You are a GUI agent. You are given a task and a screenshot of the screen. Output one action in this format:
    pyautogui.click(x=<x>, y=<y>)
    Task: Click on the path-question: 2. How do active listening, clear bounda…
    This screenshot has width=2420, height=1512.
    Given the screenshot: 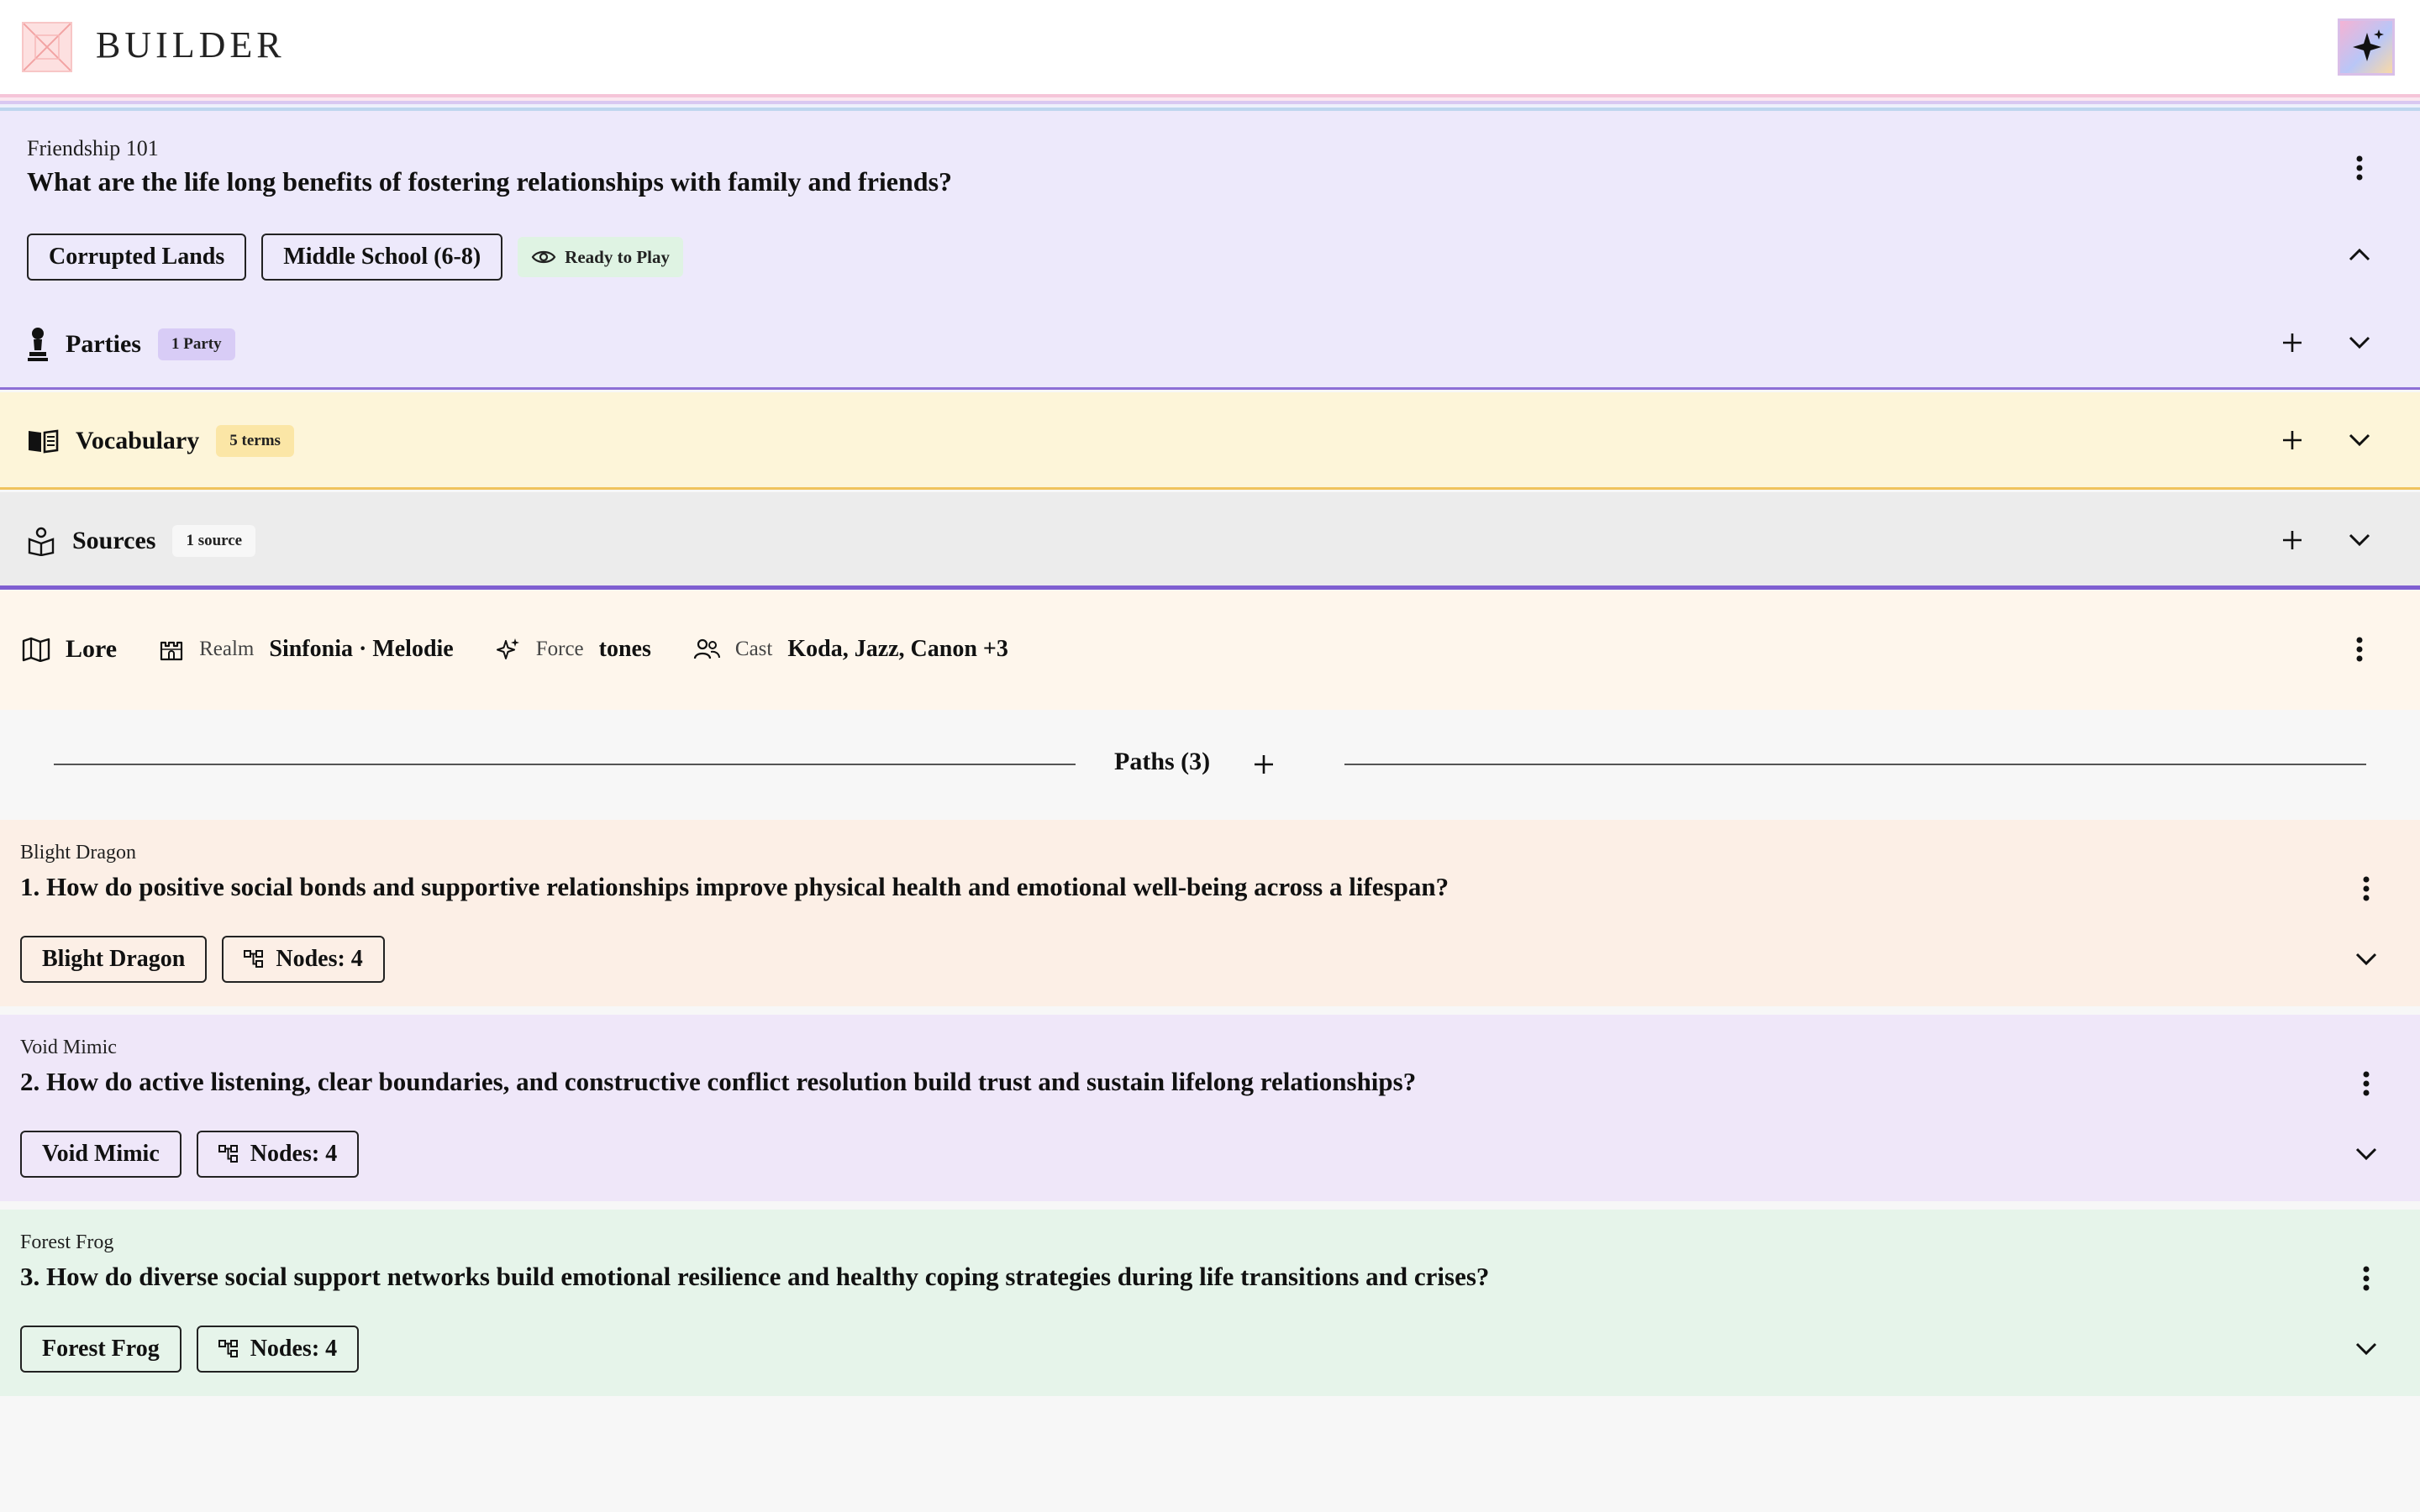 What is the action you would take?
    pyautogui.click(x=719, y=1081)
    